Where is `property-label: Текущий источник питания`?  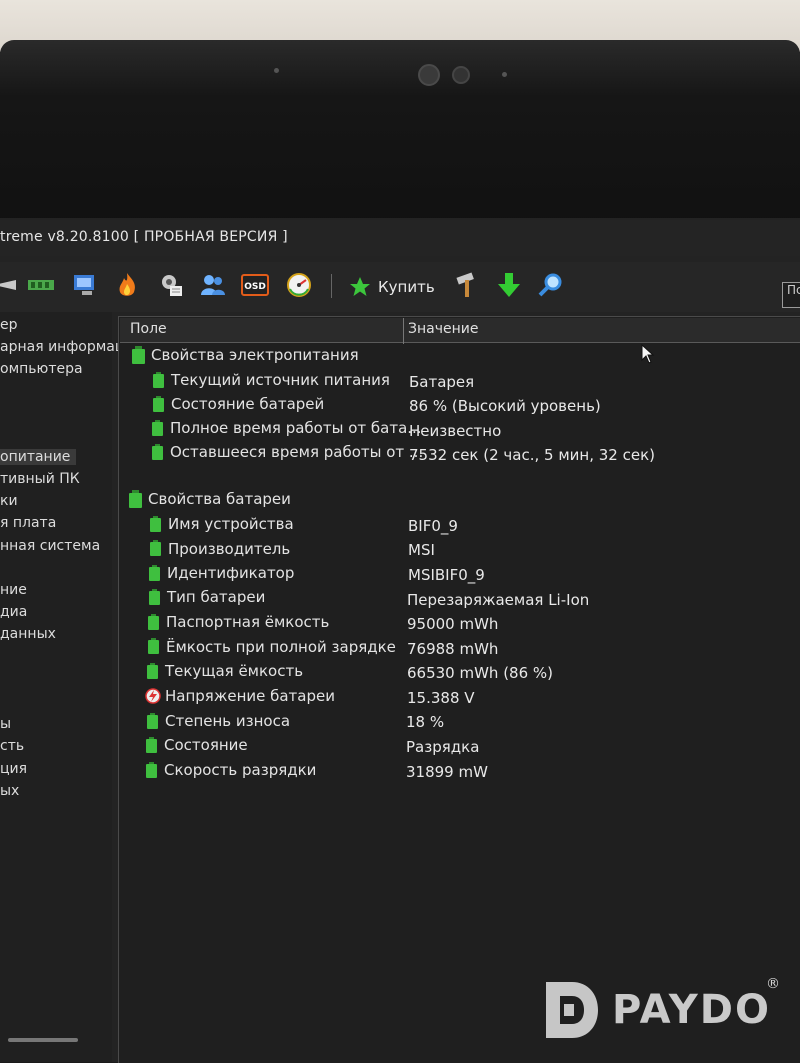
property-label: Текущий источник питания is located at coordinates (280, 380).